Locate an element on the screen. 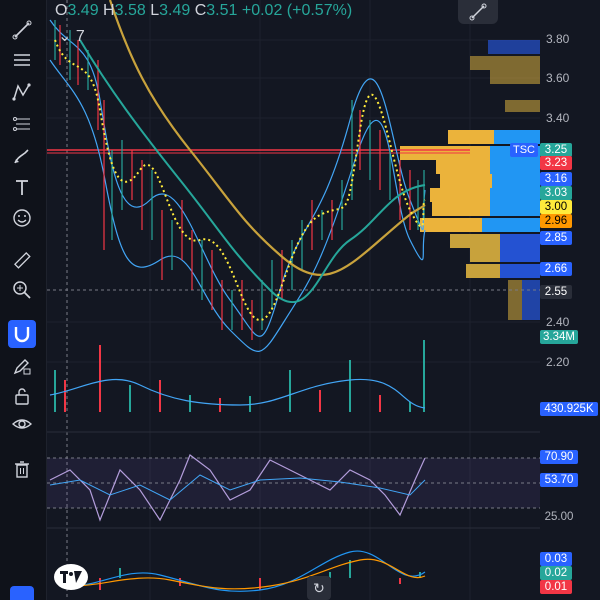 This screenshot has height=600, width=600. close-label: C is located at coordinates (200, 10).